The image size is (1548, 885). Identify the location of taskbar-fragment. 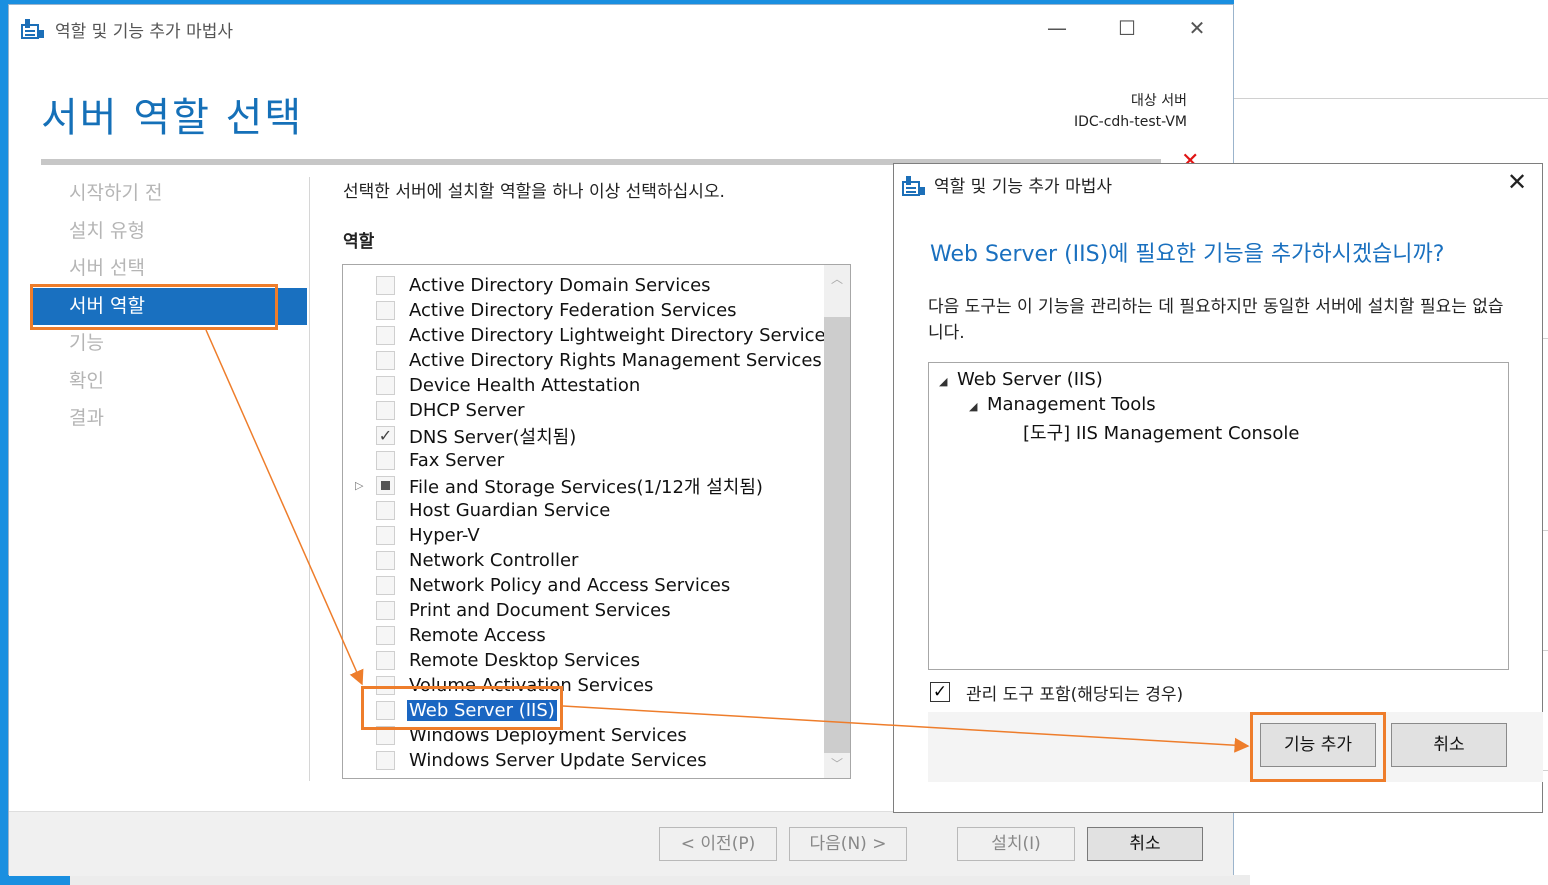
(660, 880).